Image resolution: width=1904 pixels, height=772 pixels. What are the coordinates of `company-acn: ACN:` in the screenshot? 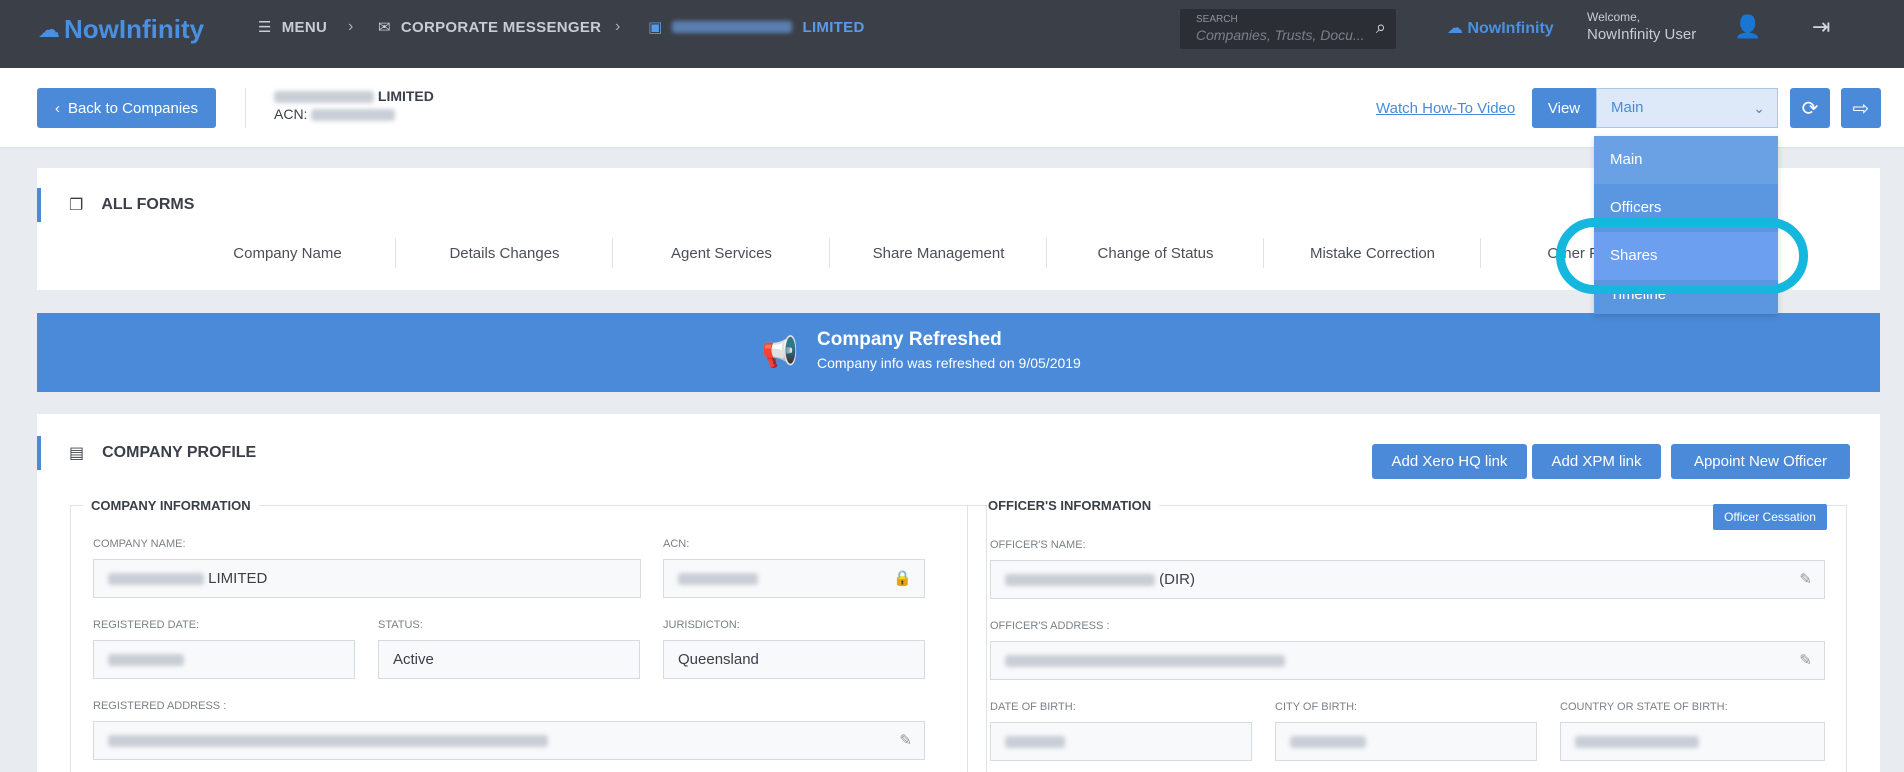 It's located at (335, 114).